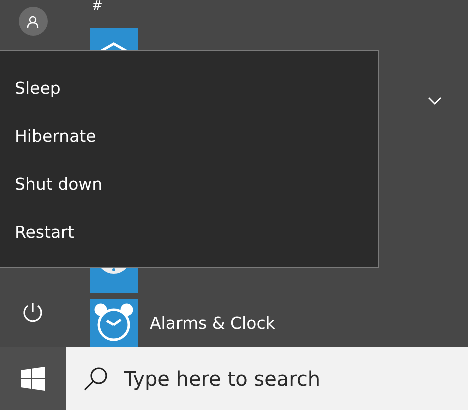 This screenshot has width=468, height=410. I want to click on start-button, so click(33, 378).